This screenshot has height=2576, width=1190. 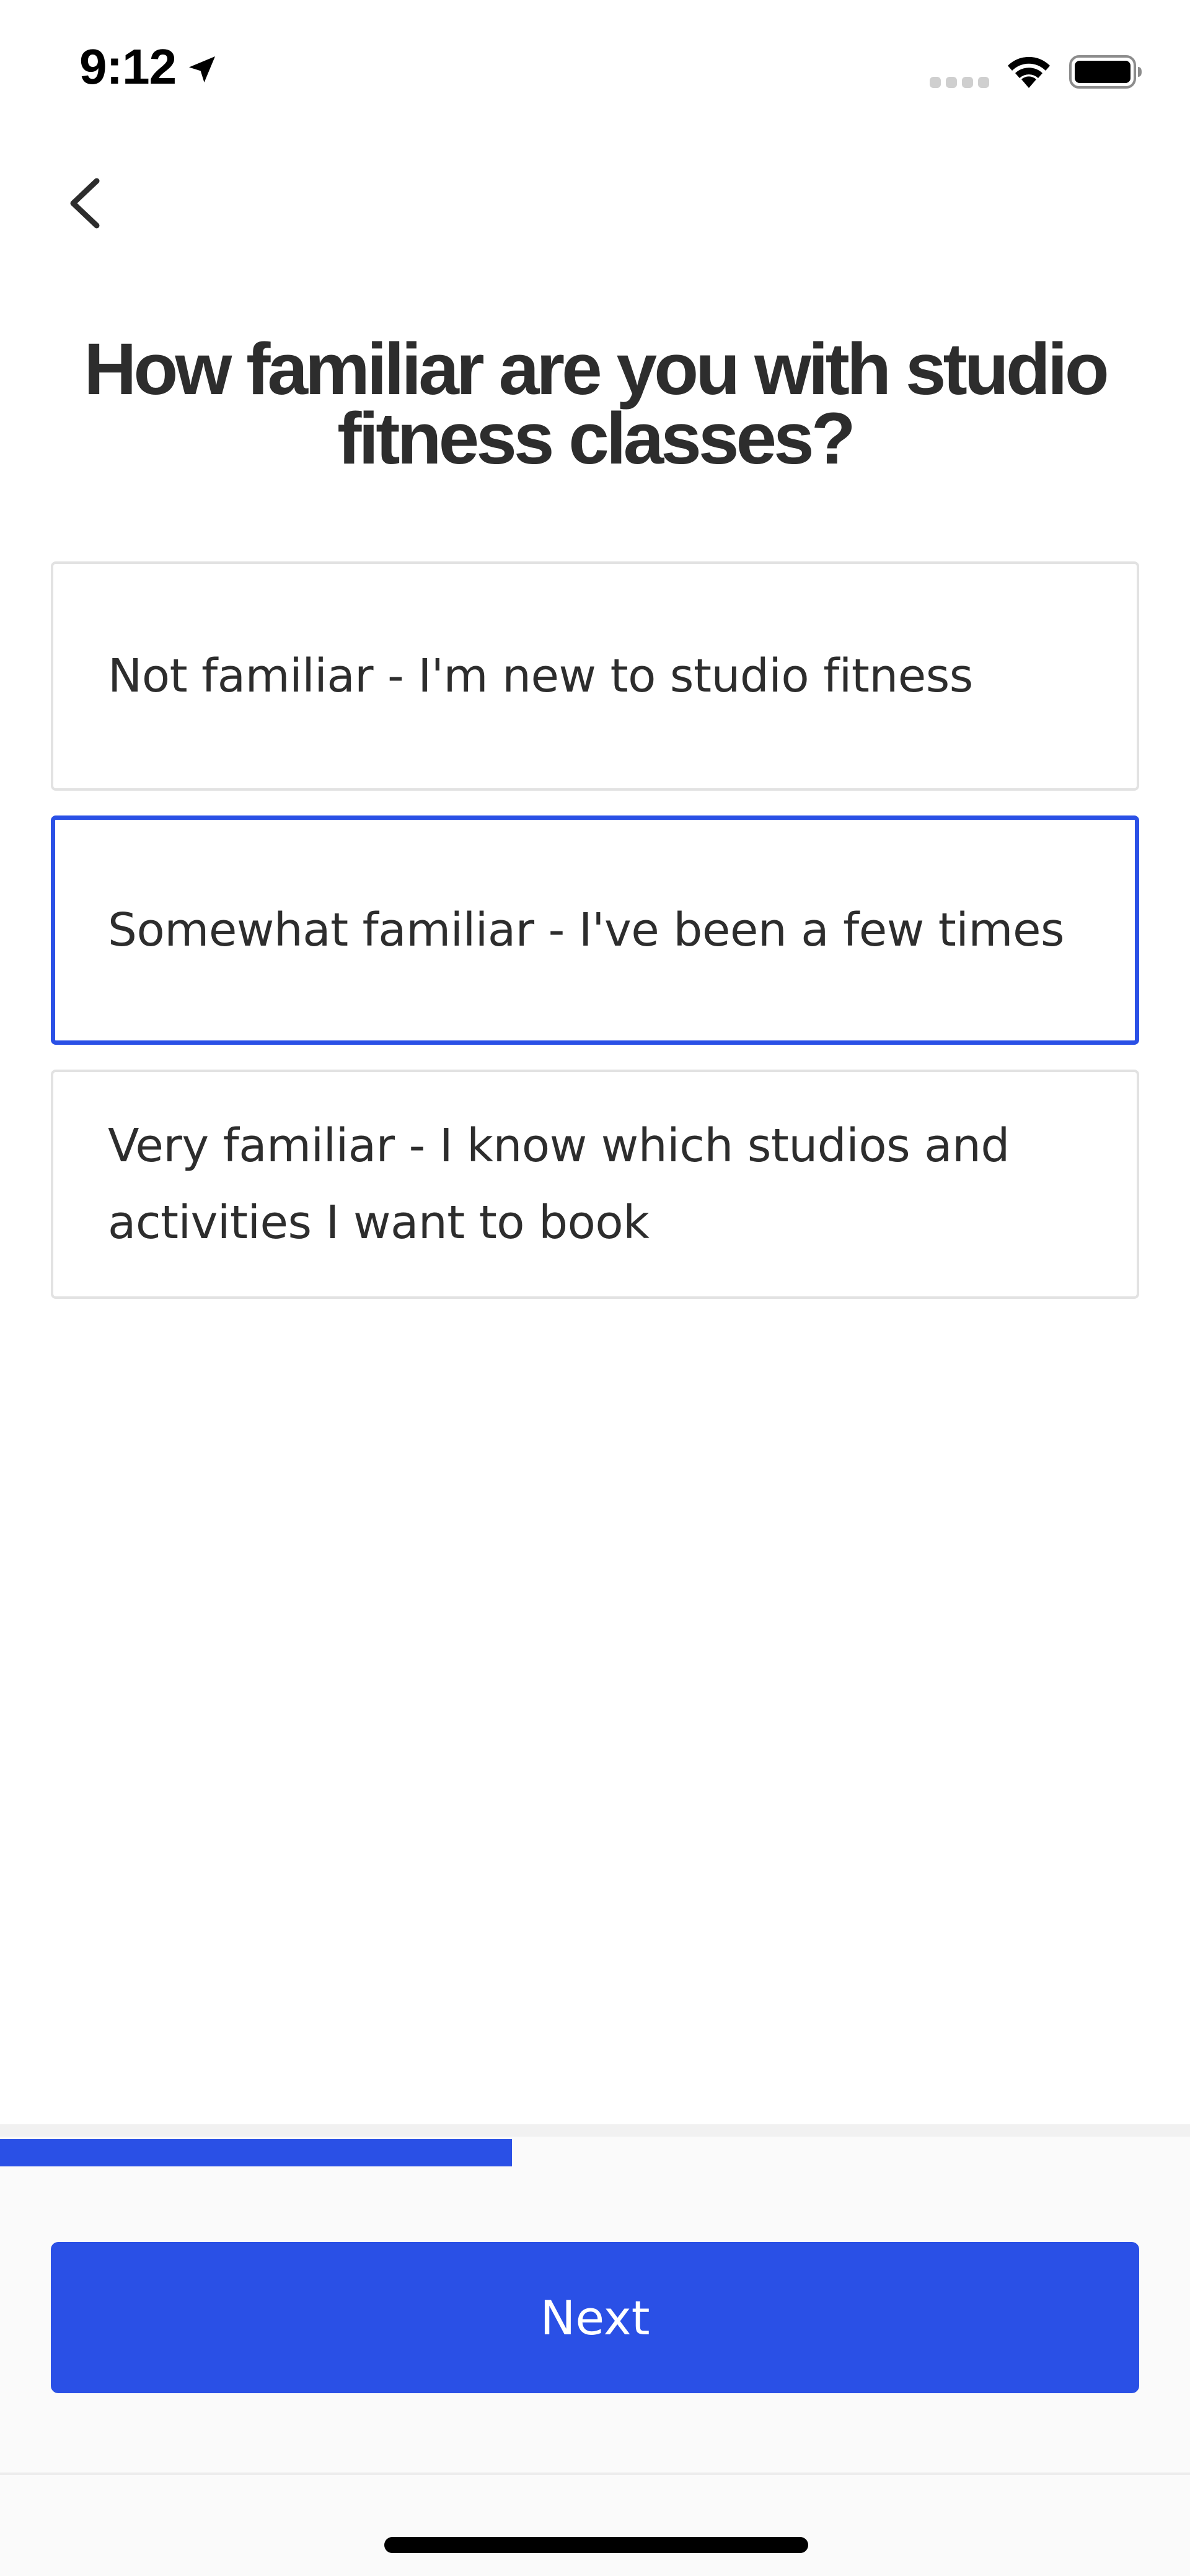 I want to click on progress-track, so click(x=595, y=2130).